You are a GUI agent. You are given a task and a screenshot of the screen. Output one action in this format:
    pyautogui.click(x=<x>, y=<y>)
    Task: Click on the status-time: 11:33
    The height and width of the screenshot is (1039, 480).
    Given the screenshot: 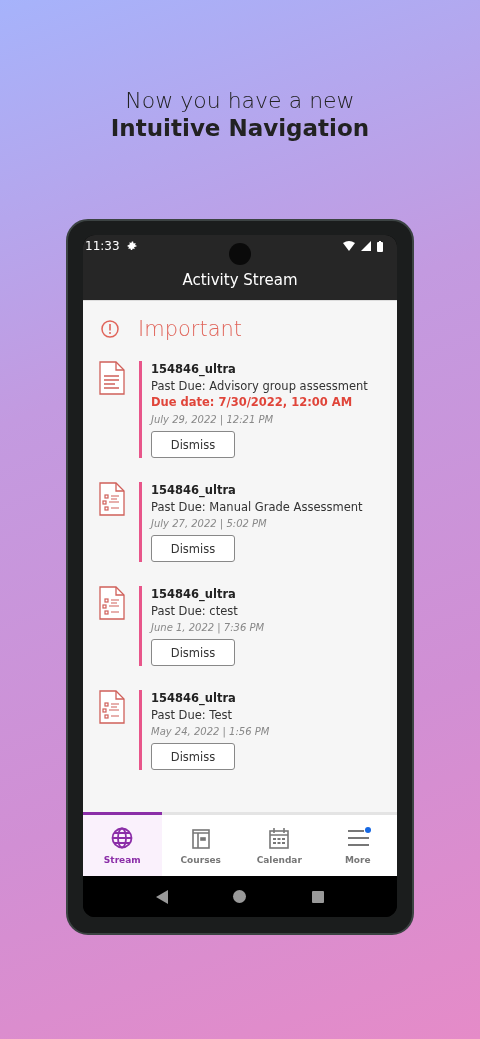 What is the action you would take?
    pyautogui.click(x=102, y=246)
    